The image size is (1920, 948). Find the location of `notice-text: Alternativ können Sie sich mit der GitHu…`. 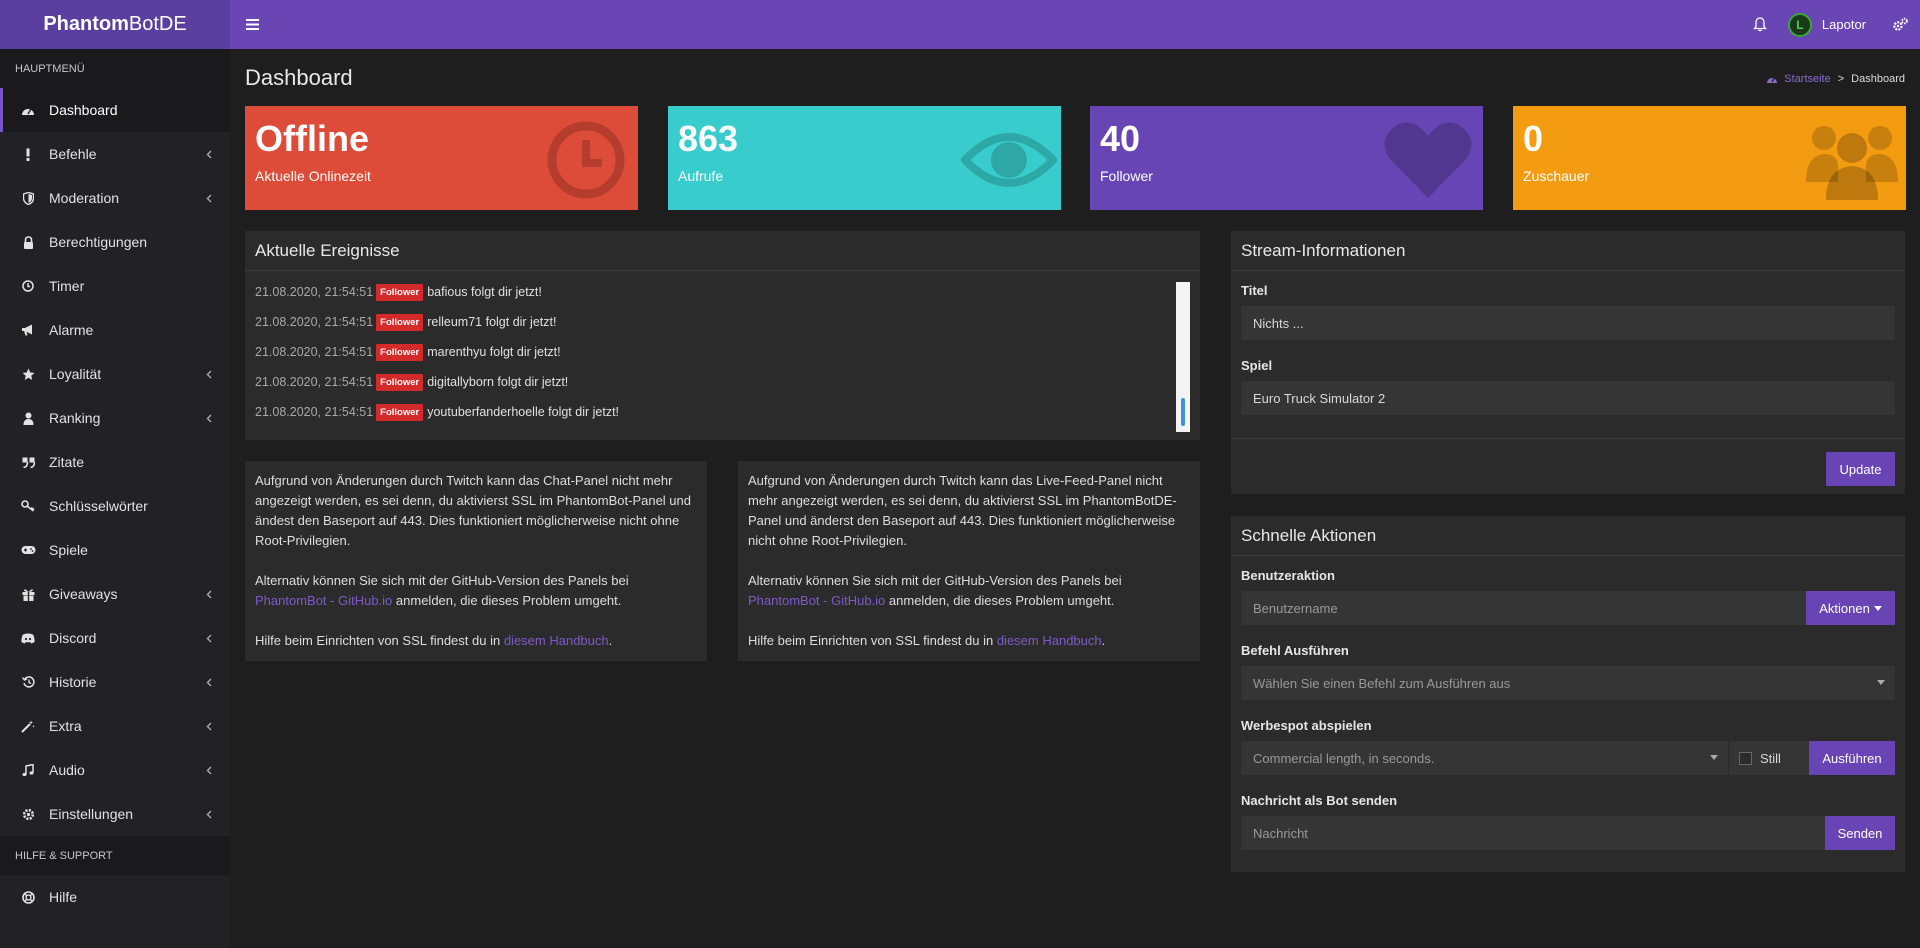

notice-text: Alternativ können Sie sich mit der GitHu… is located at coordinates (935, 580).